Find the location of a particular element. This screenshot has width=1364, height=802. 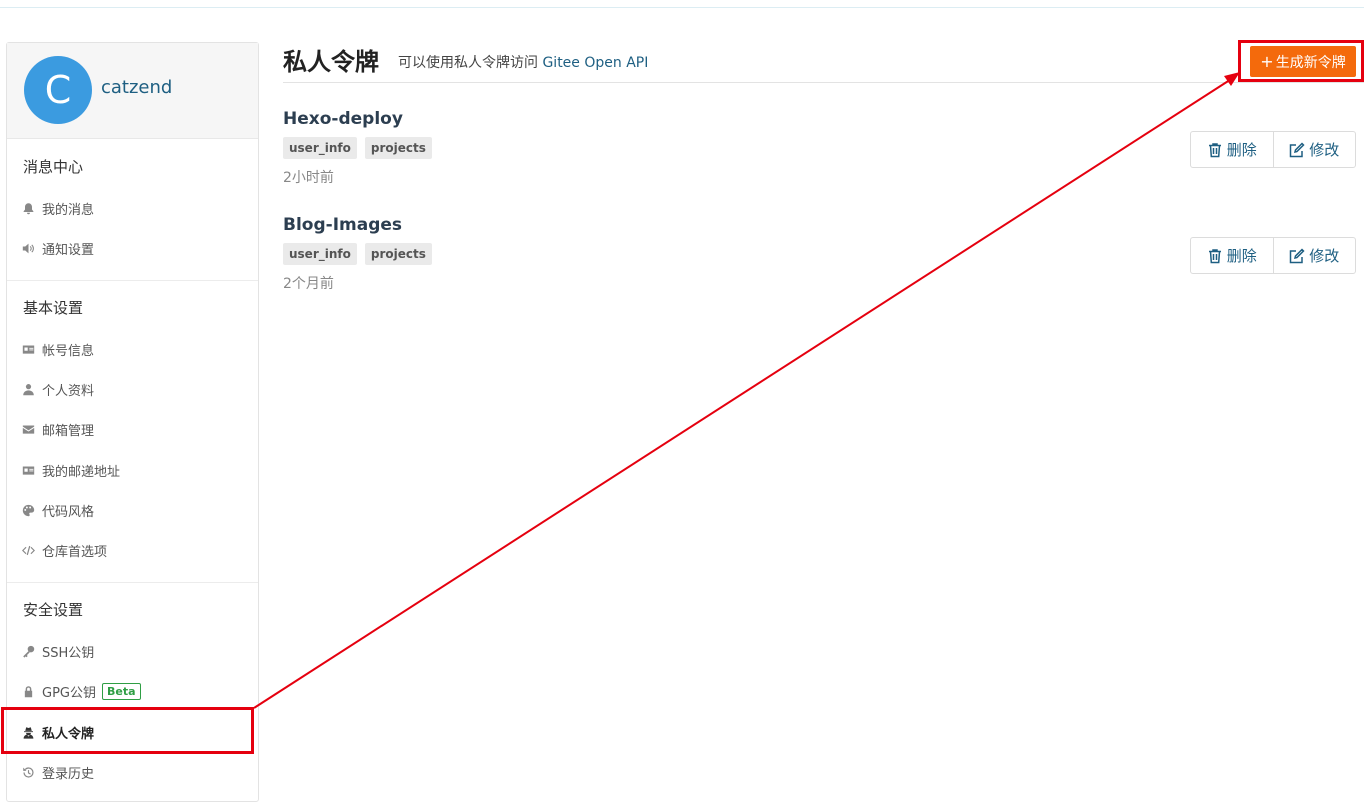

sidebar-item-label: 邮箱管理 is located at coordinates (68, 431).